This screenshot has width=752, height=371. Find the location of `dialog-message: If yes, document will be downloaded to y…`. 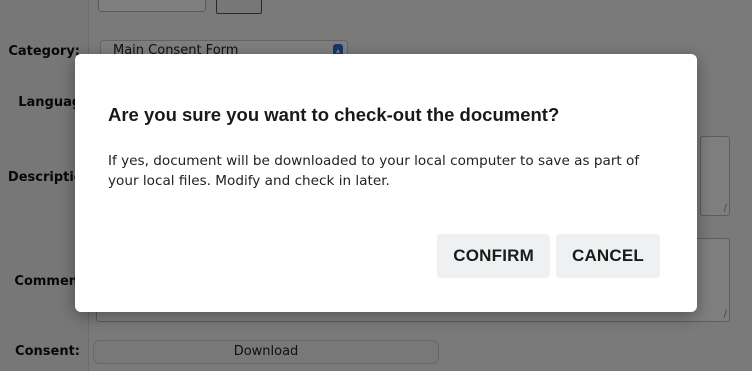

dialog-message: If yes, document will be downloaded to y… is located at coordinates (374, 171).